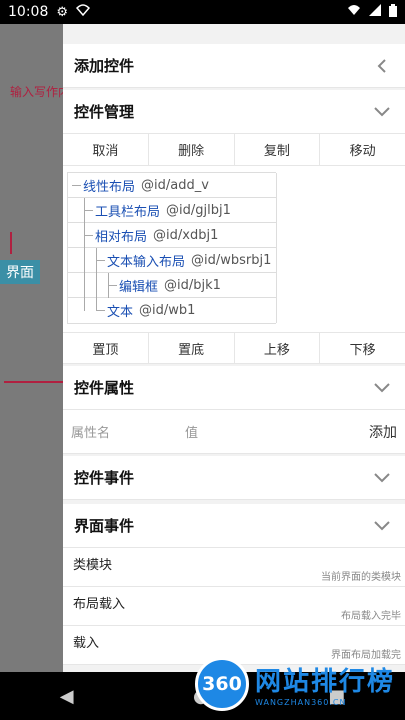 The height and width of the screenshot is (720, 405). What do you see at coordinates (362, 149) in the screenshot?
I see `move-button: 移动` at bounding box center [362, 149].